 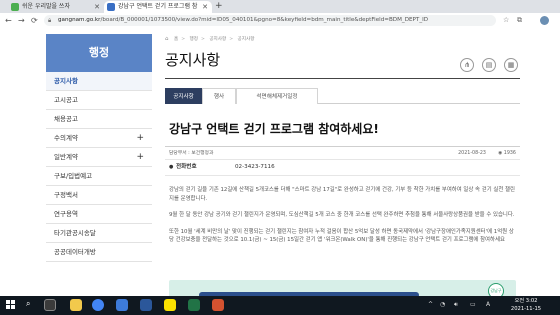 I want to click on kakaotalk-icon, so click(x=170, y=305).